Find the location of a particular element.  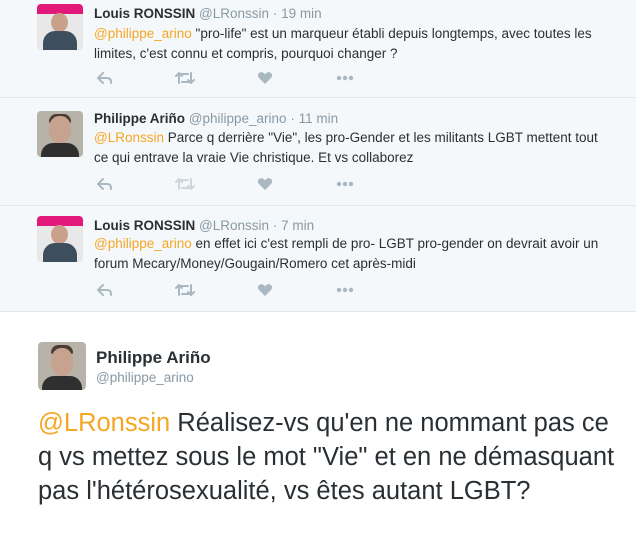

timestamp: 19 min is located at coordinates (301, 13).